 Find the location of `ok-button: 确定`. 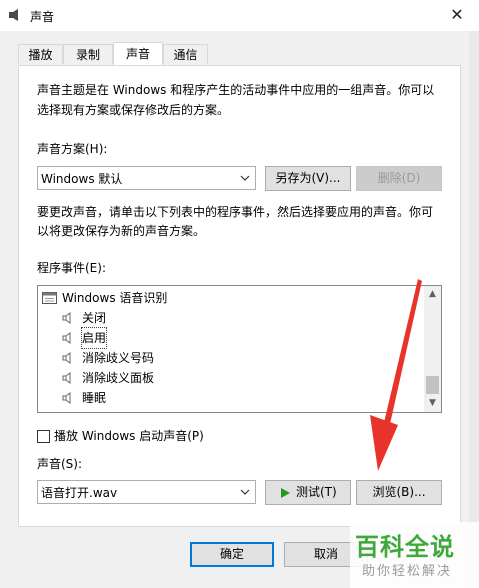

ok-button: 确定 is located at coordinates (232, 554).